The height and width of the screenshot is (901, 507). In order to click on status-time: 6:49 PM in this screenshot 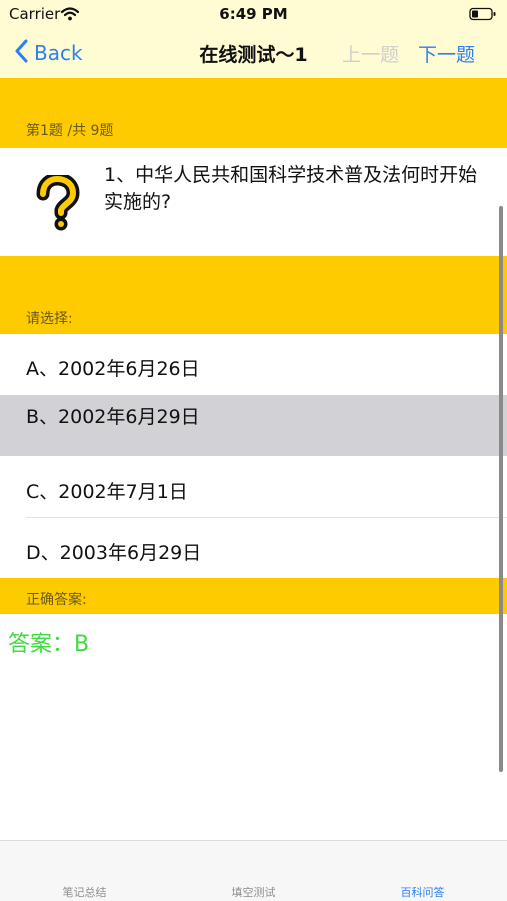, I will do `click(253, 14)`.